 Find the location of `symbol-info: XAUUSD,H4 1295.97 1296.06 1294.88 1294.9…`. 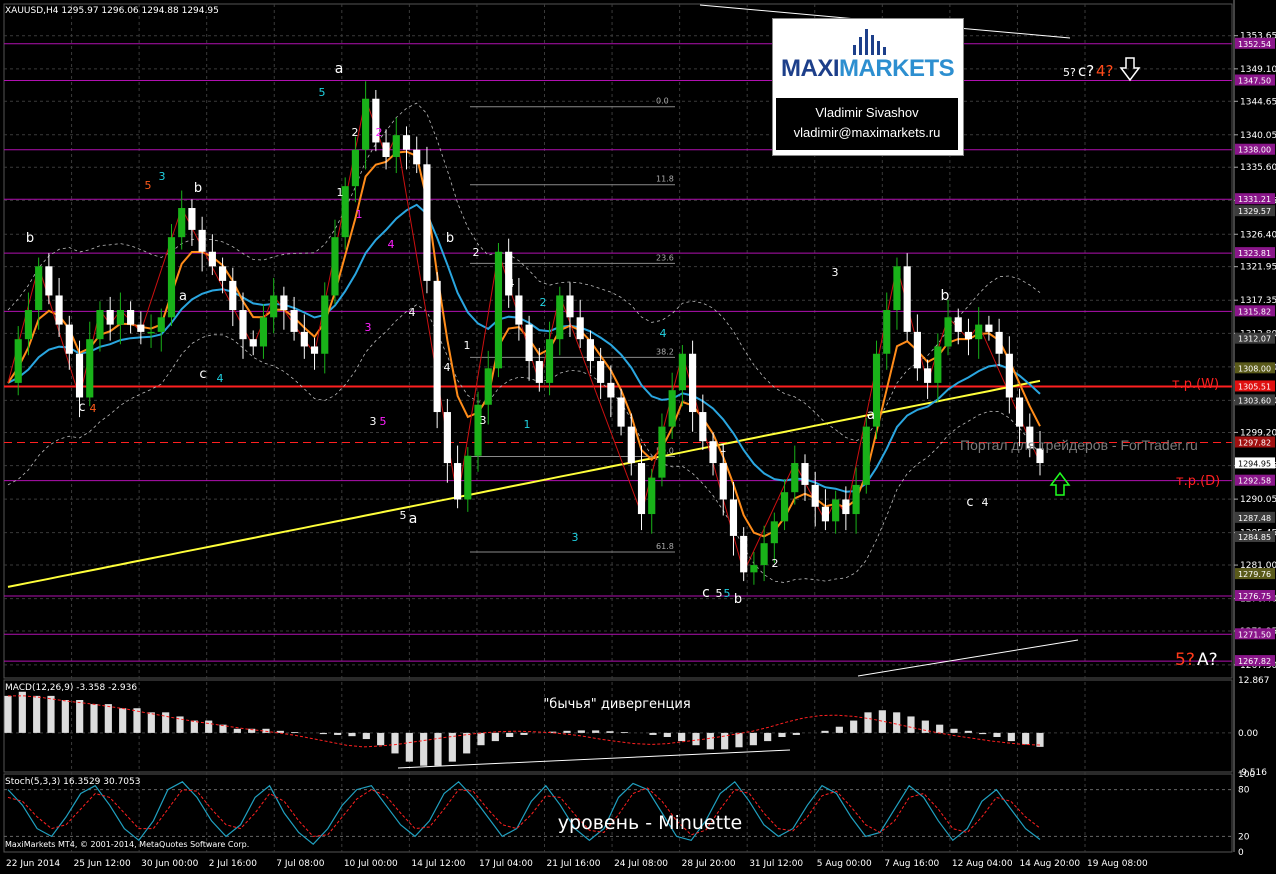

symbol-info: XAUUSD,H4 1295.97 1296.06 1294.88 1294.9… is located at coordinates (112, 11).